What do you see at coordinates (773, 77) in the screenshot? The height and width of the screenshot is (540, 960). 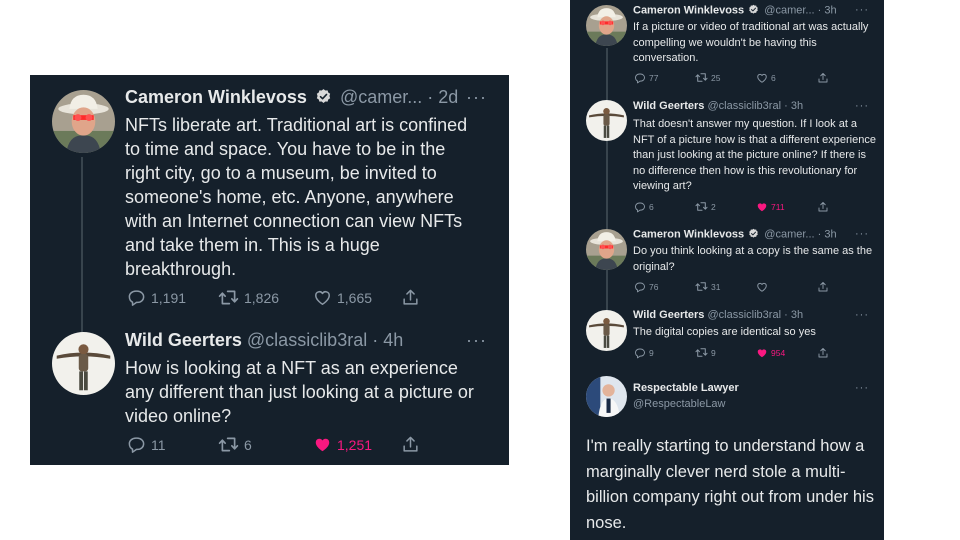 I see `like-count: 6` at bounding box center [773, 77].